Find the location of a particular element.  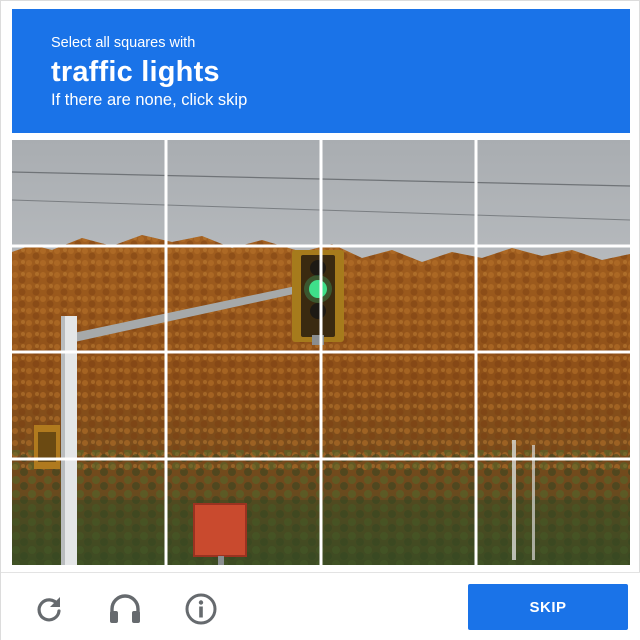

instruction-text: Select all squares with is located at coordinates (123, 43).